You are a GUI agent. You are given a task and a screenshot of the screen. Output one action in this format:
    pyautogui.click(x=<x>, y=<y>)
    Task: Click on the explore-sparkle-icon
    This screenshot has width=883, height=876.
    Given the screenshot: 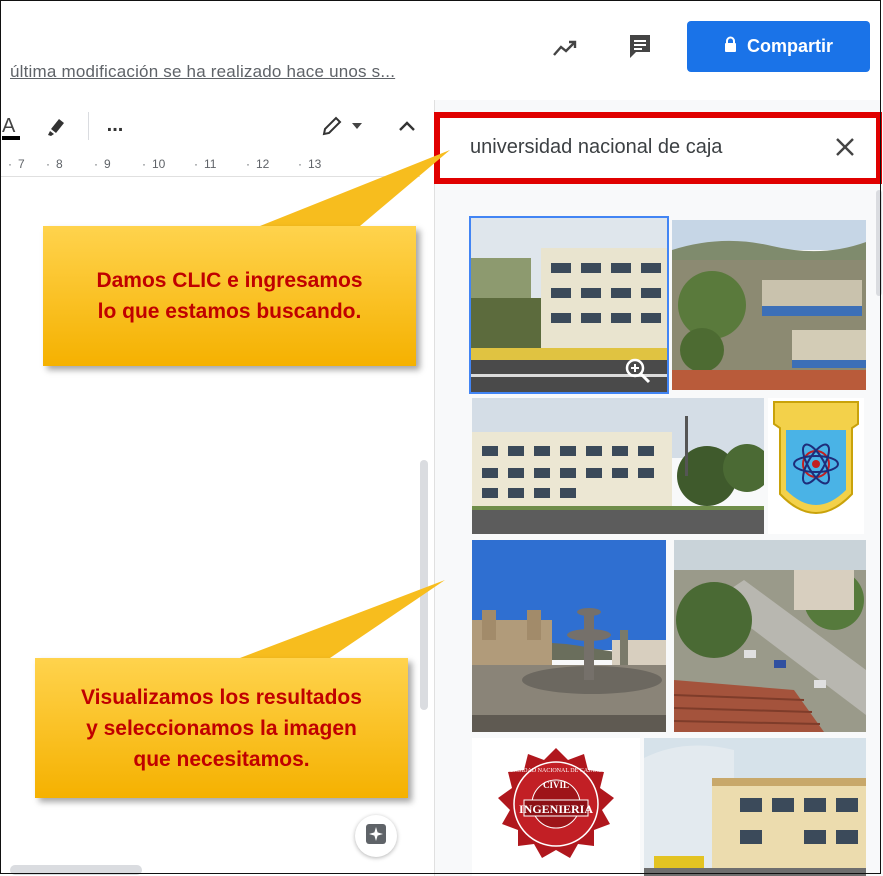 What is the action you would take?
    pyautogui.click(x=376, y=836)
    